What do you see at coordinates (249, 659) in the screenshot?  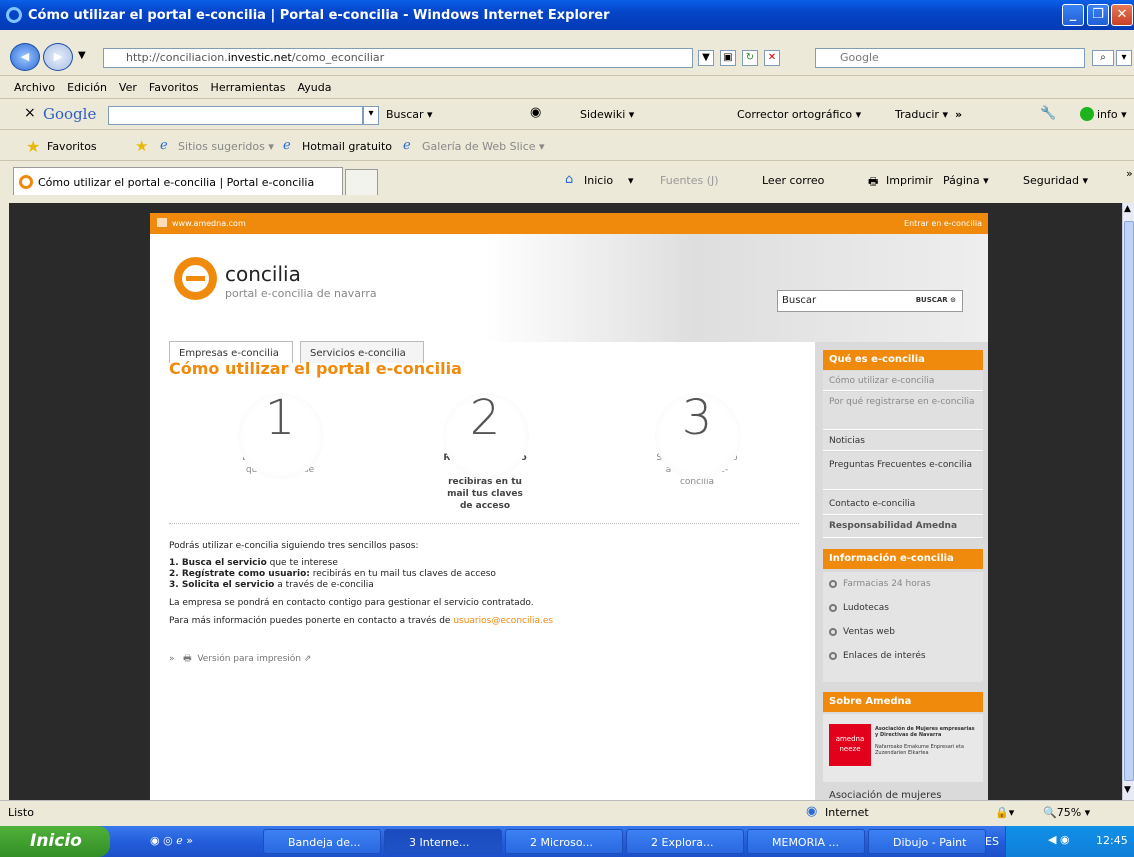 I see `print-version-link: Versión para impresión` at bounding box center [249, 659].